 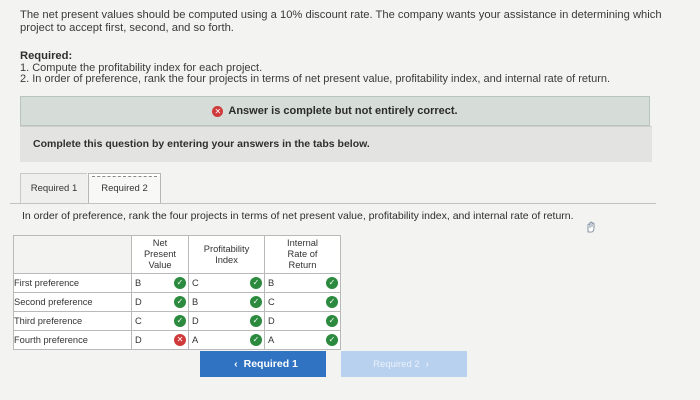 What do you see at coordinates (72, 254) in the screenshot?
I see `table-corner` at bounding box center [72, 254].